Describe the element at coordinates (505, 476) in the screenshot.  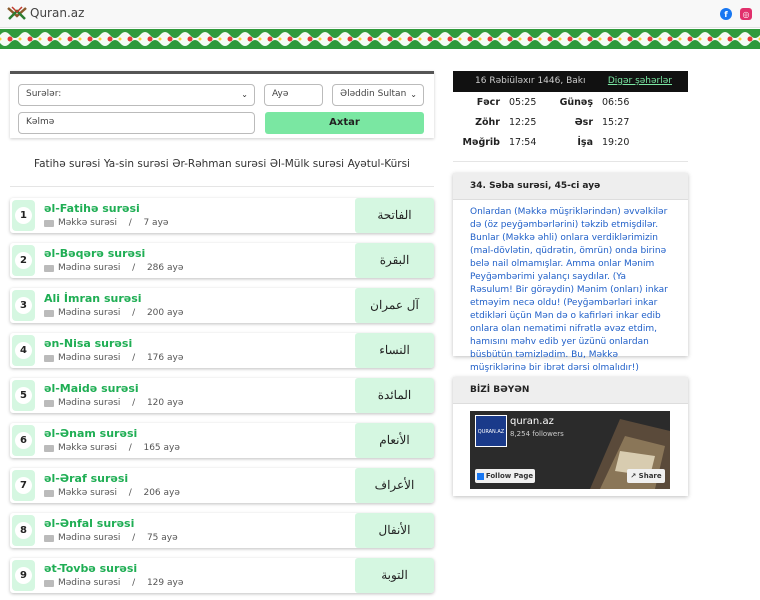
I see `follow-page-button: Follow Page` at that location.